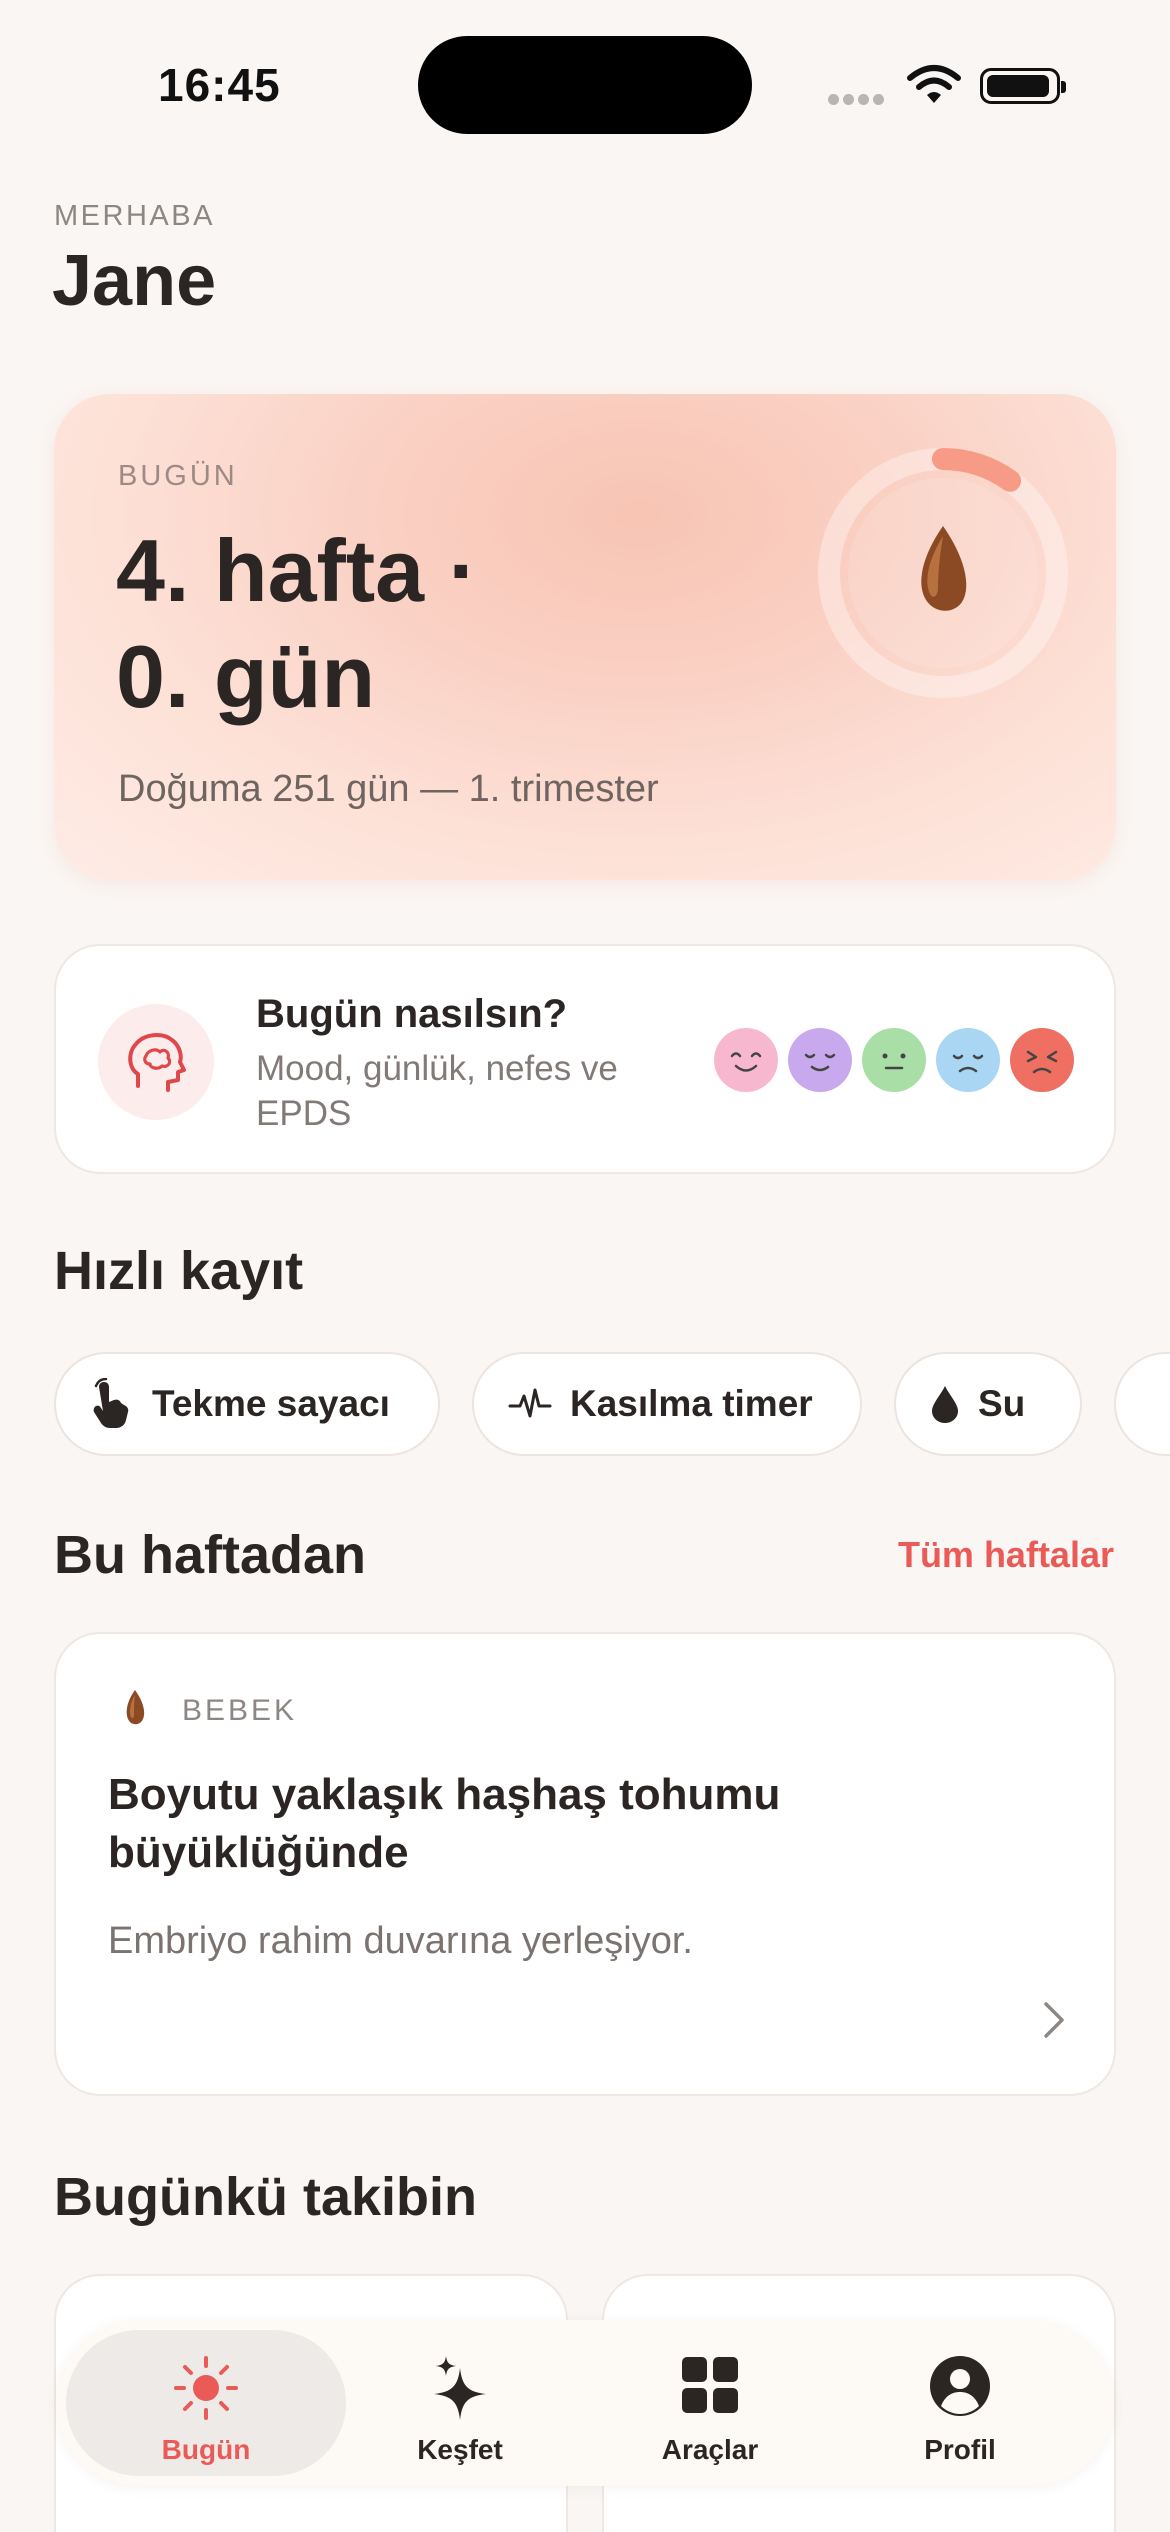 The image size is (1170, 2532). What do you see at coordinates (388, 789) in the screenshot?
I see `due-date-countdown: Doğuma 251 gün — 1. trimester` at bounding box center [388, 789].